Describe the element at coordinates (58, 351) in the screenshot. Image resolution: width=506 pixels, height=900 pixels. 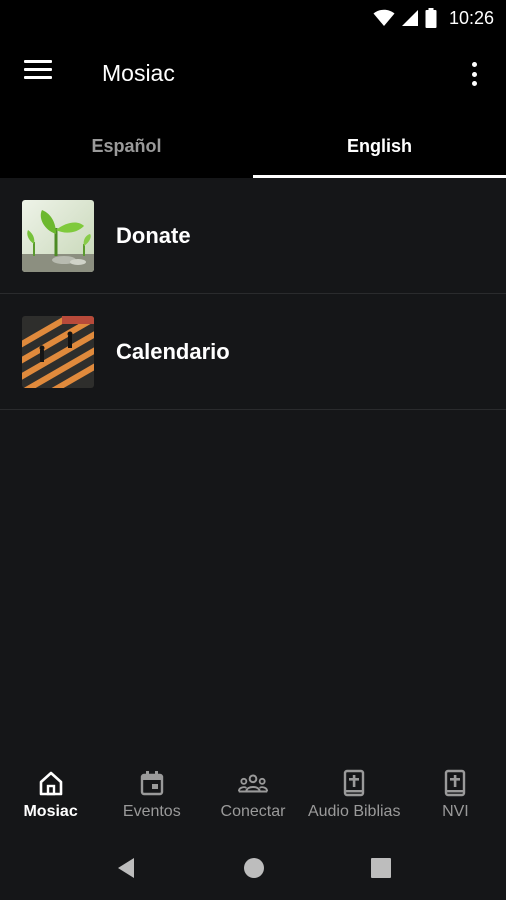
I see `crosswalk-figures-image` at that location.